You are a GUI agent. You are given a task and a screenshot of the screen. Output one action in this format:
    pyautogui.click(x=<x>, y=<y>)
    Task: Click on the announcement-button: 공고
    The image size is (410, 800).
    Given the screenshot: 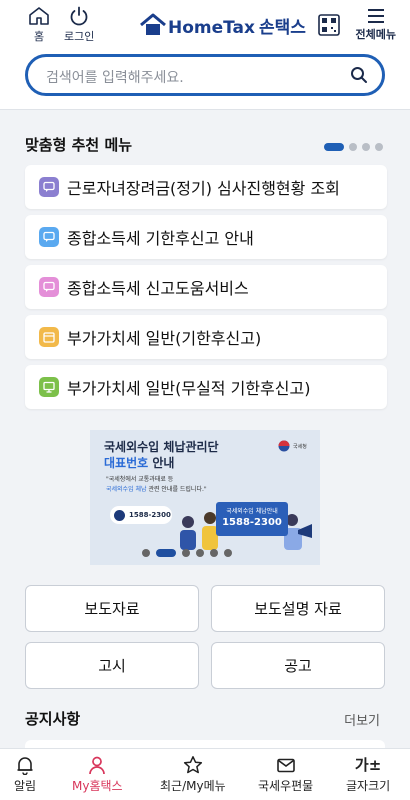 What is the action you would take?
    pyautogui.click(x=298, y=665)
    